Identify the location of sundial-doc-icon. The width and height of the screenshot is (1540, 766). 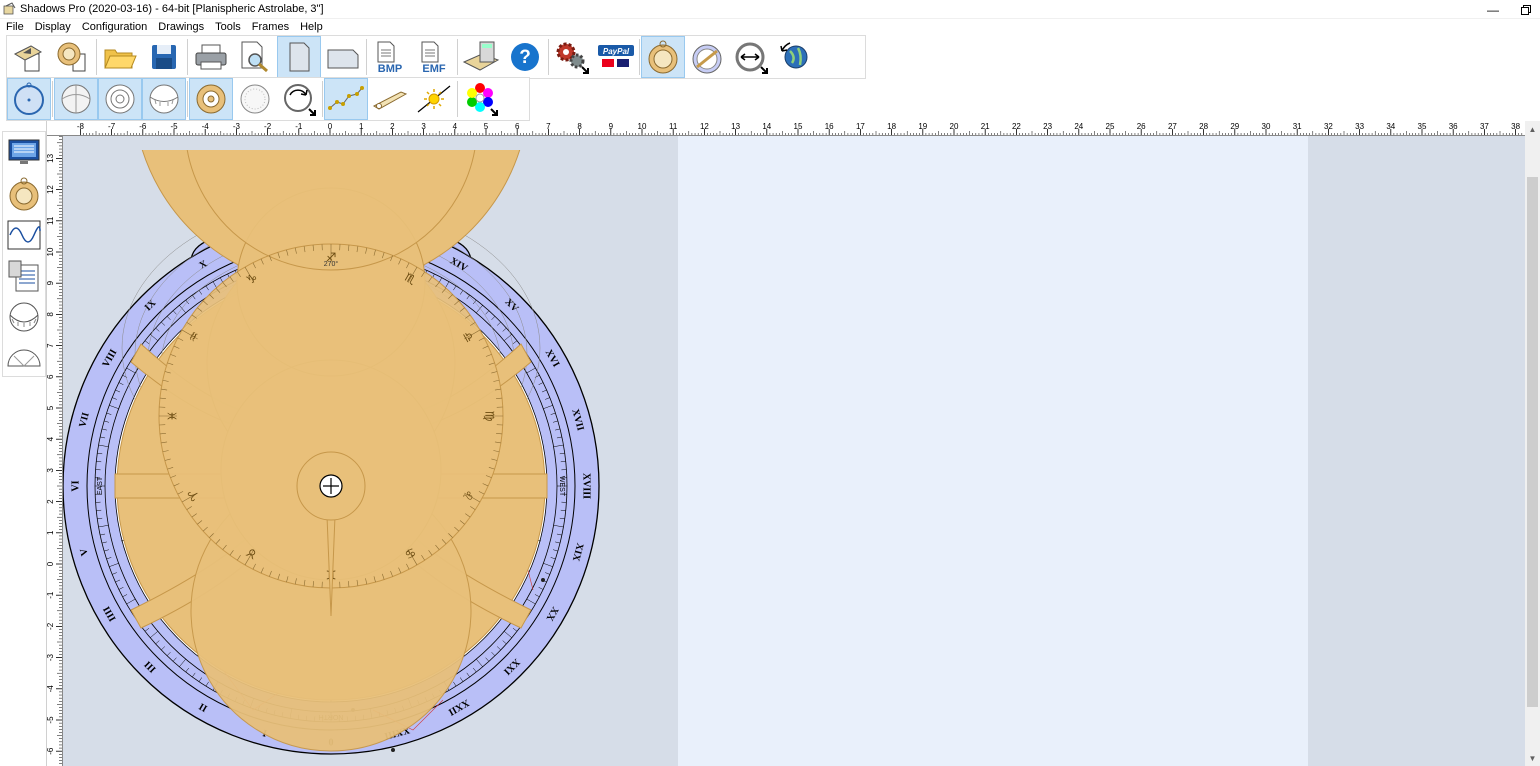
(28, 58).